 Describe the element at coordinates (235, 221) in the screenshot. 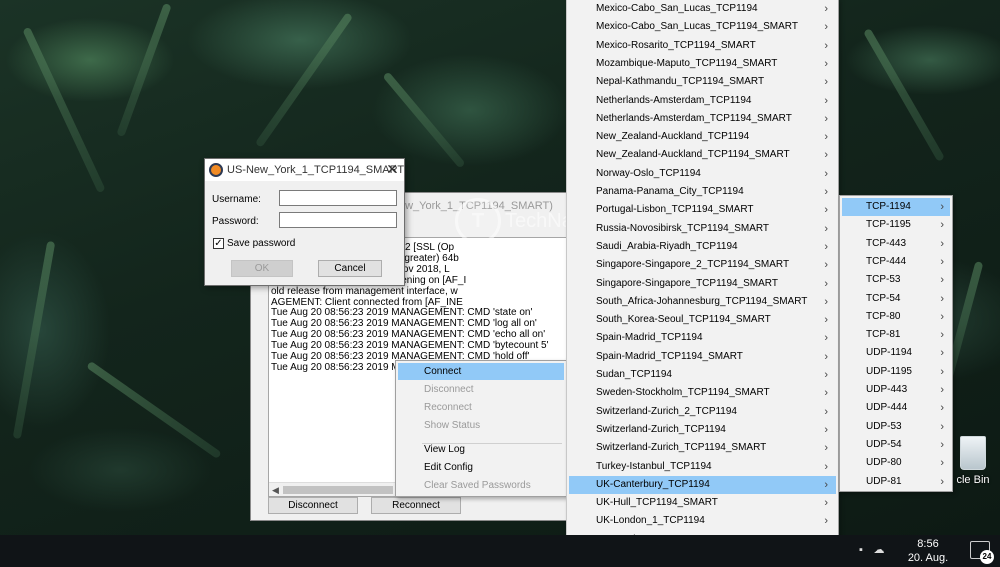

I see `password-label: Password:` at that location.